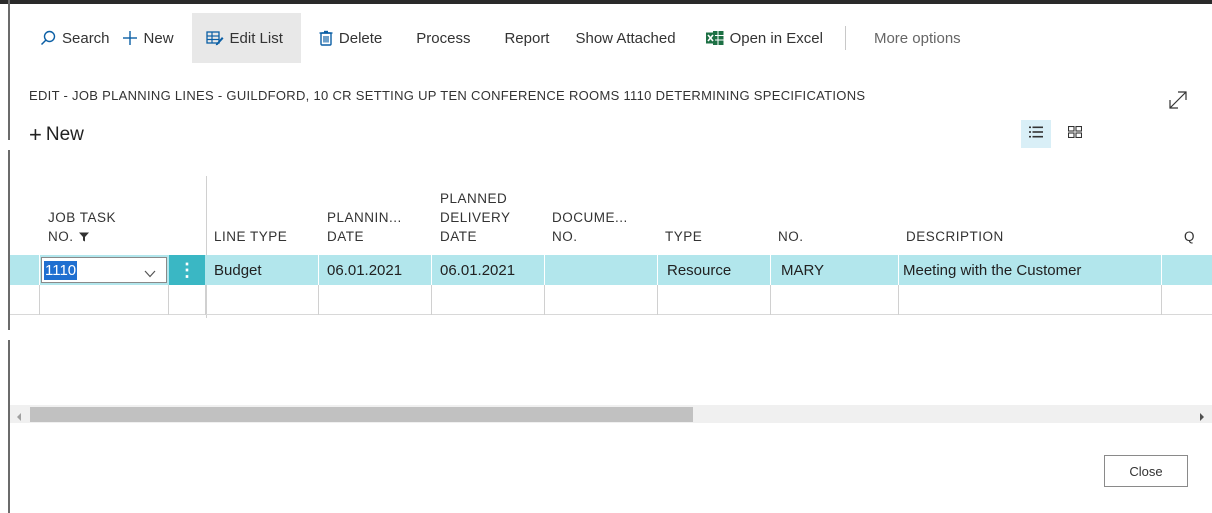  I want to click on table-row-empty, so click(611, 300).